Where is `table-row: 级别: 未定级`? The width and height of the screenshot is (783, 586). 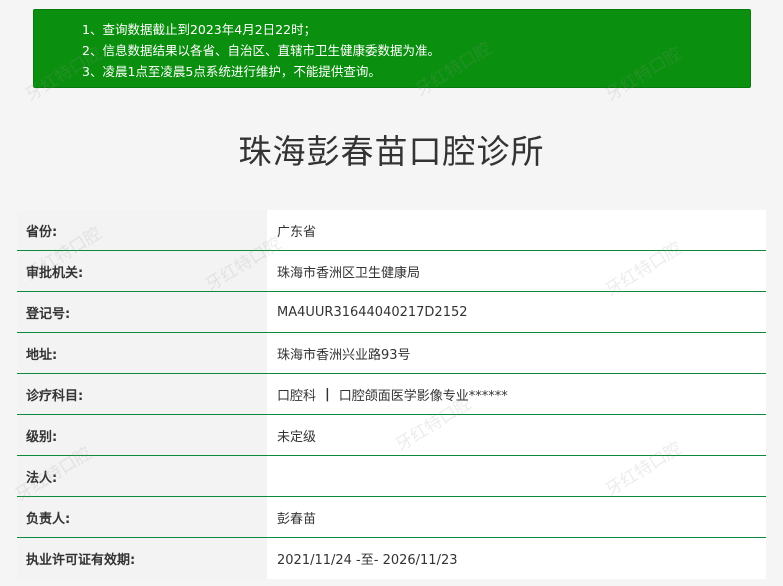 table-row: 级别: 未定级 is located at coordinates (391, 435).